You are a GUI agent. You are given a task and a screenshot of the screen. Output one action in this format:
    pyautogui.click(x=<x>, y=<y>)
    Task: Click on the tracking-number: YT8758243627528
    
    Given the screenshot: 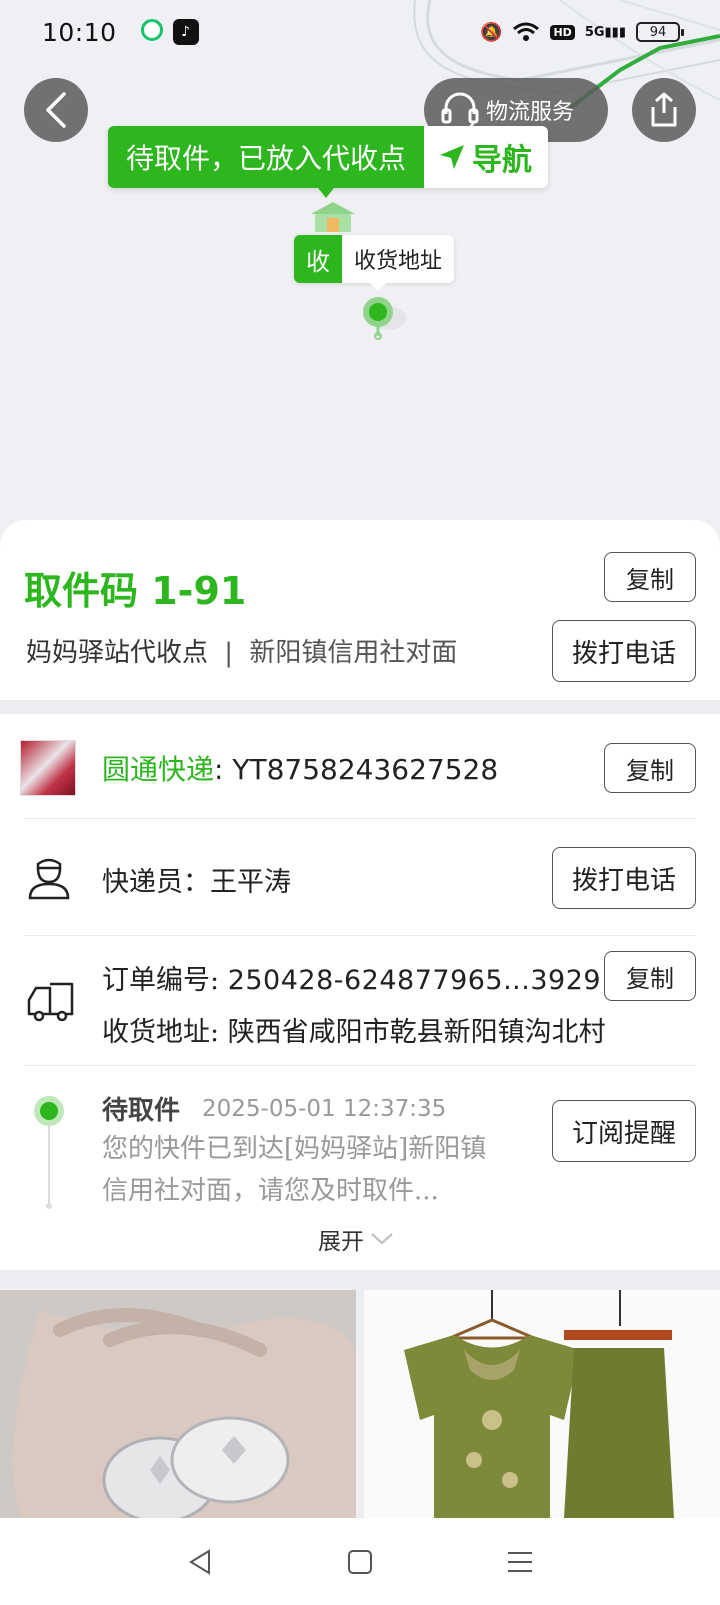 What is the action you would take?
    pyautogui.click(x=365, y=769)
    